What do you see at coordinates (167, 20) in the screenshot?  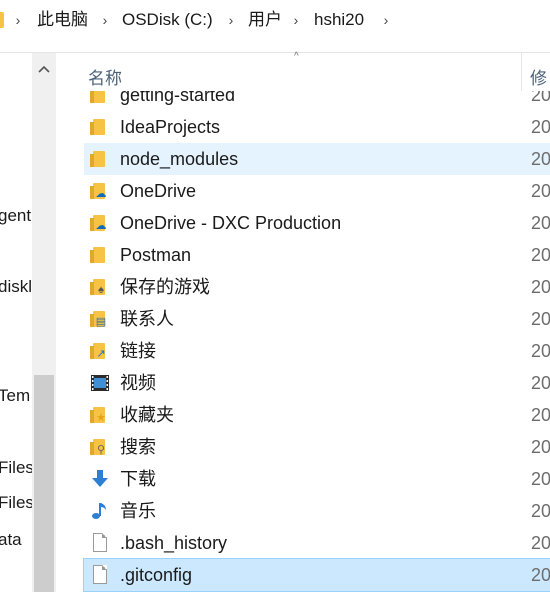 I see `breadcrumb-osdisk: OSDisk (C:)` at bounding box center [167, 20].